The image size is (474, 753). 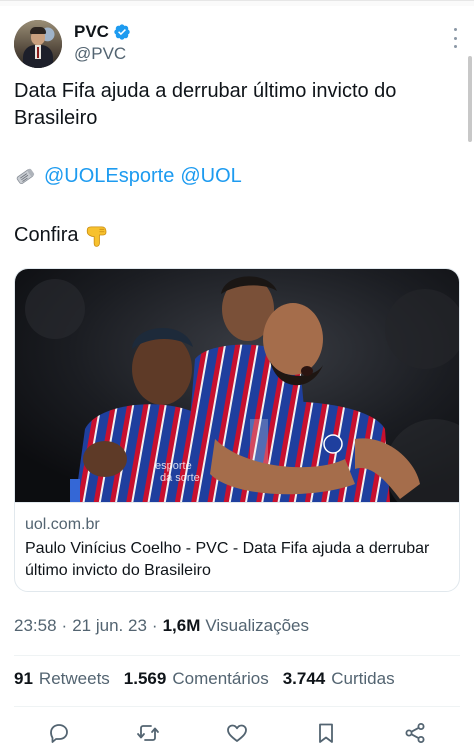 What do you see at coordinates (363, 678) in the screenshot?
I see `likes-label: Curtidas` at bounding box center [363, 678].